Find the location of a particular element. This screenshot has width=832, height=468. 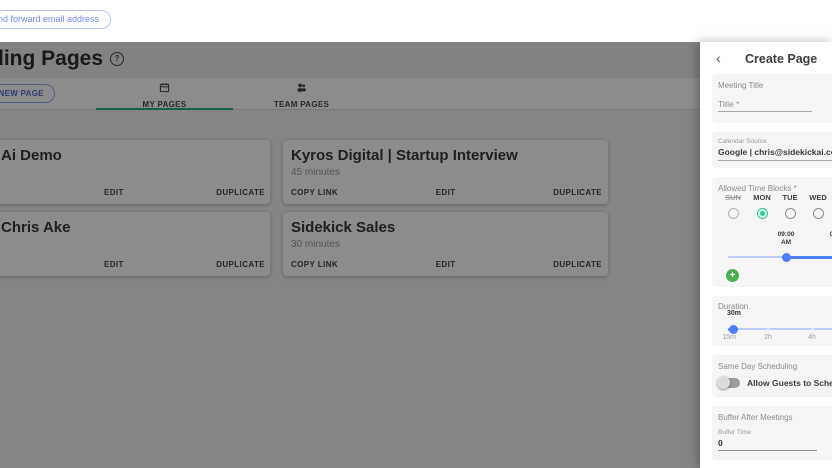

day-radio-mon is located at coordinates (762, 213).